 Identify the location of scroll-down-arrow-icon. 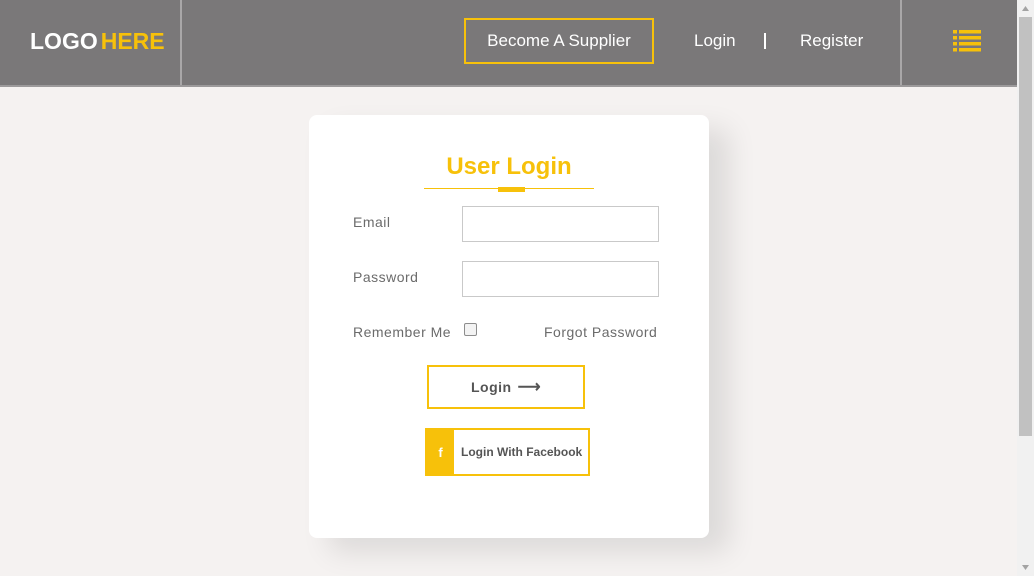
(1025, 567).